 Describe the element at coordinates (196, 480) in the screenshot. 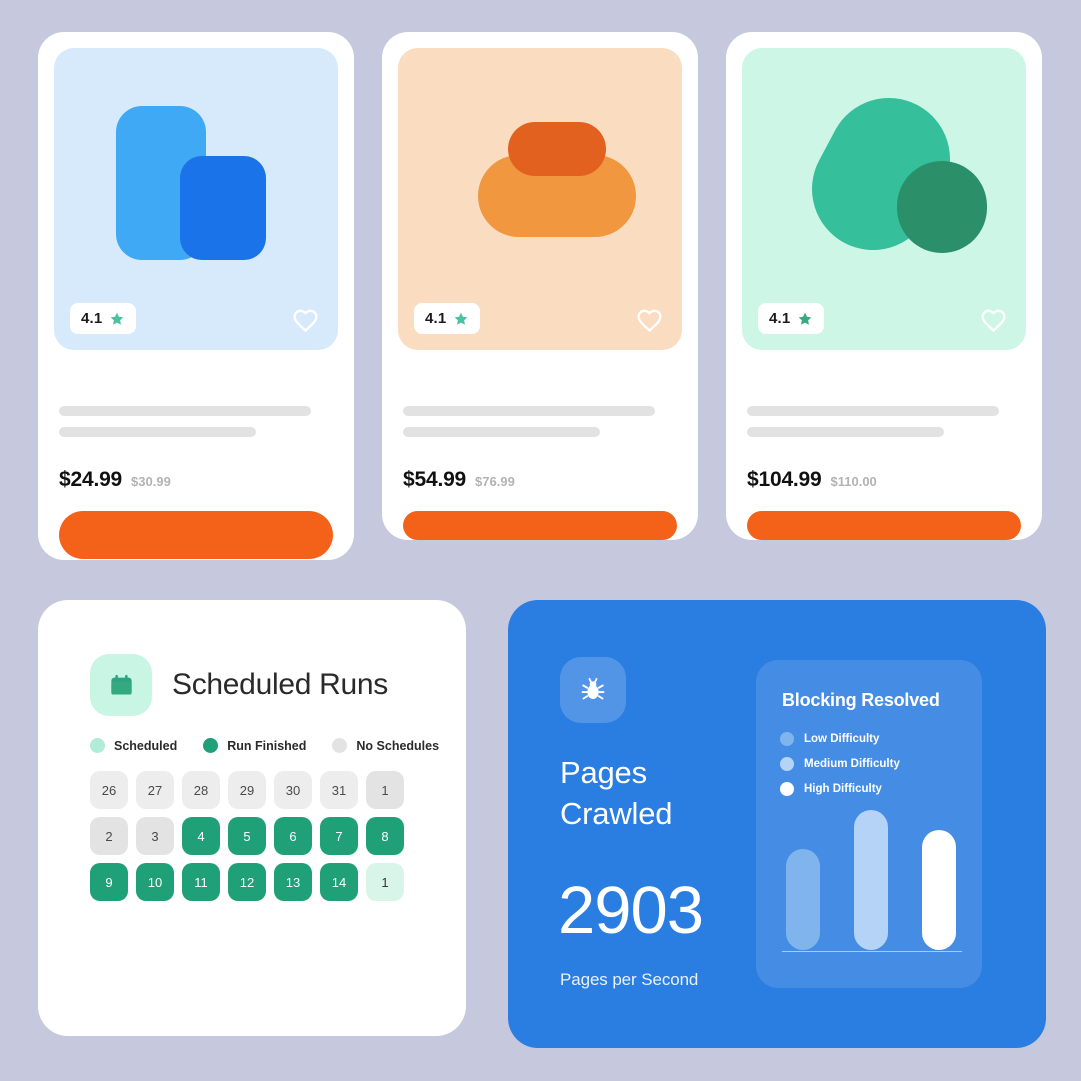

I see `price-row: $24.99 $30.99` at that location.